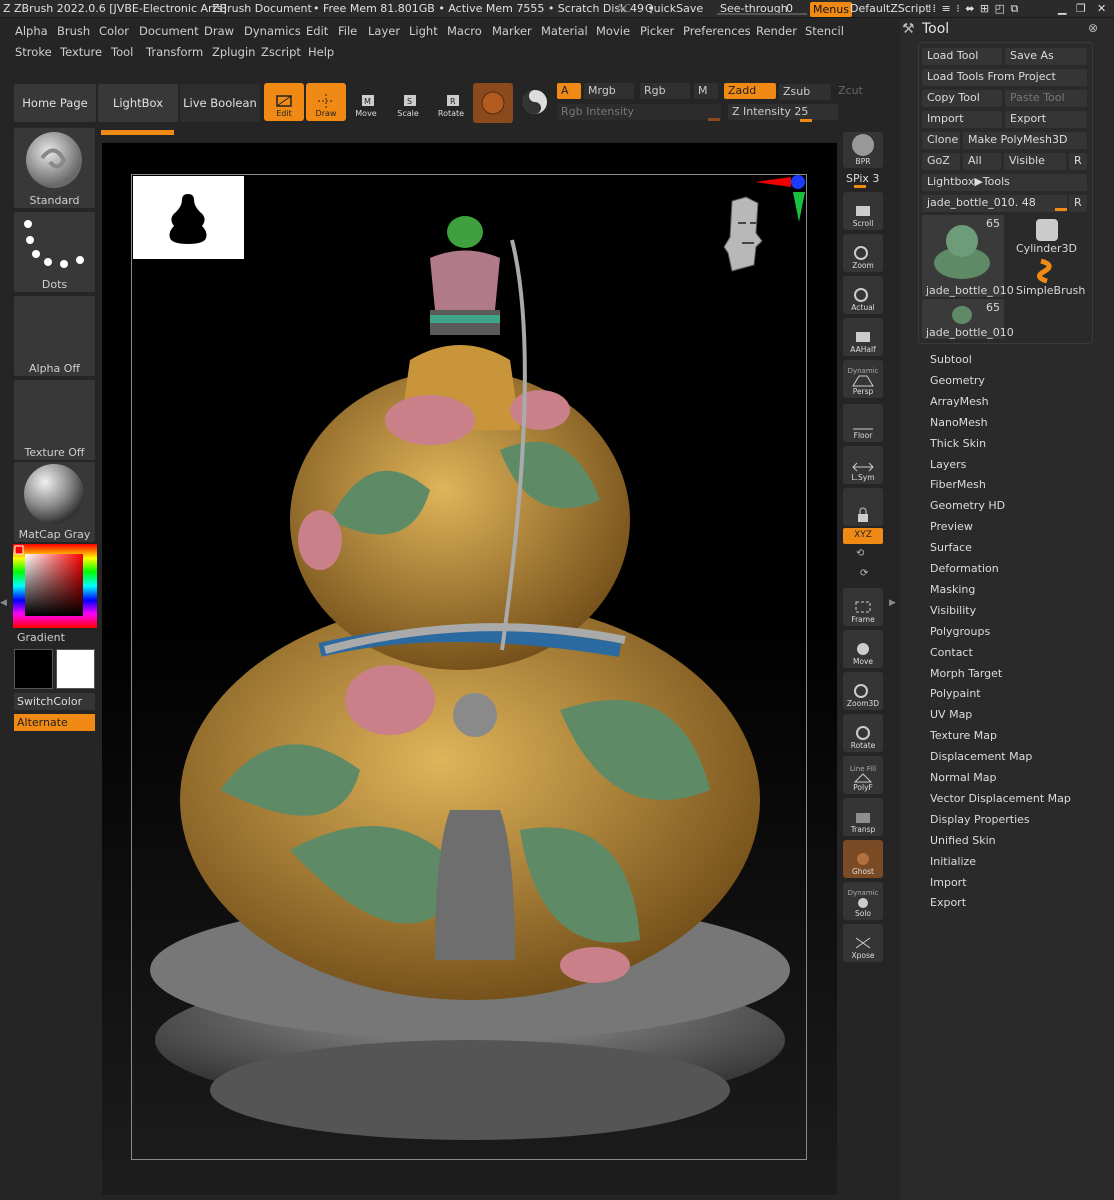 Image resolution: width=1114 pixels, height=1200 pixels. I want to click on menu-layer: Layer, so click(384, 31).